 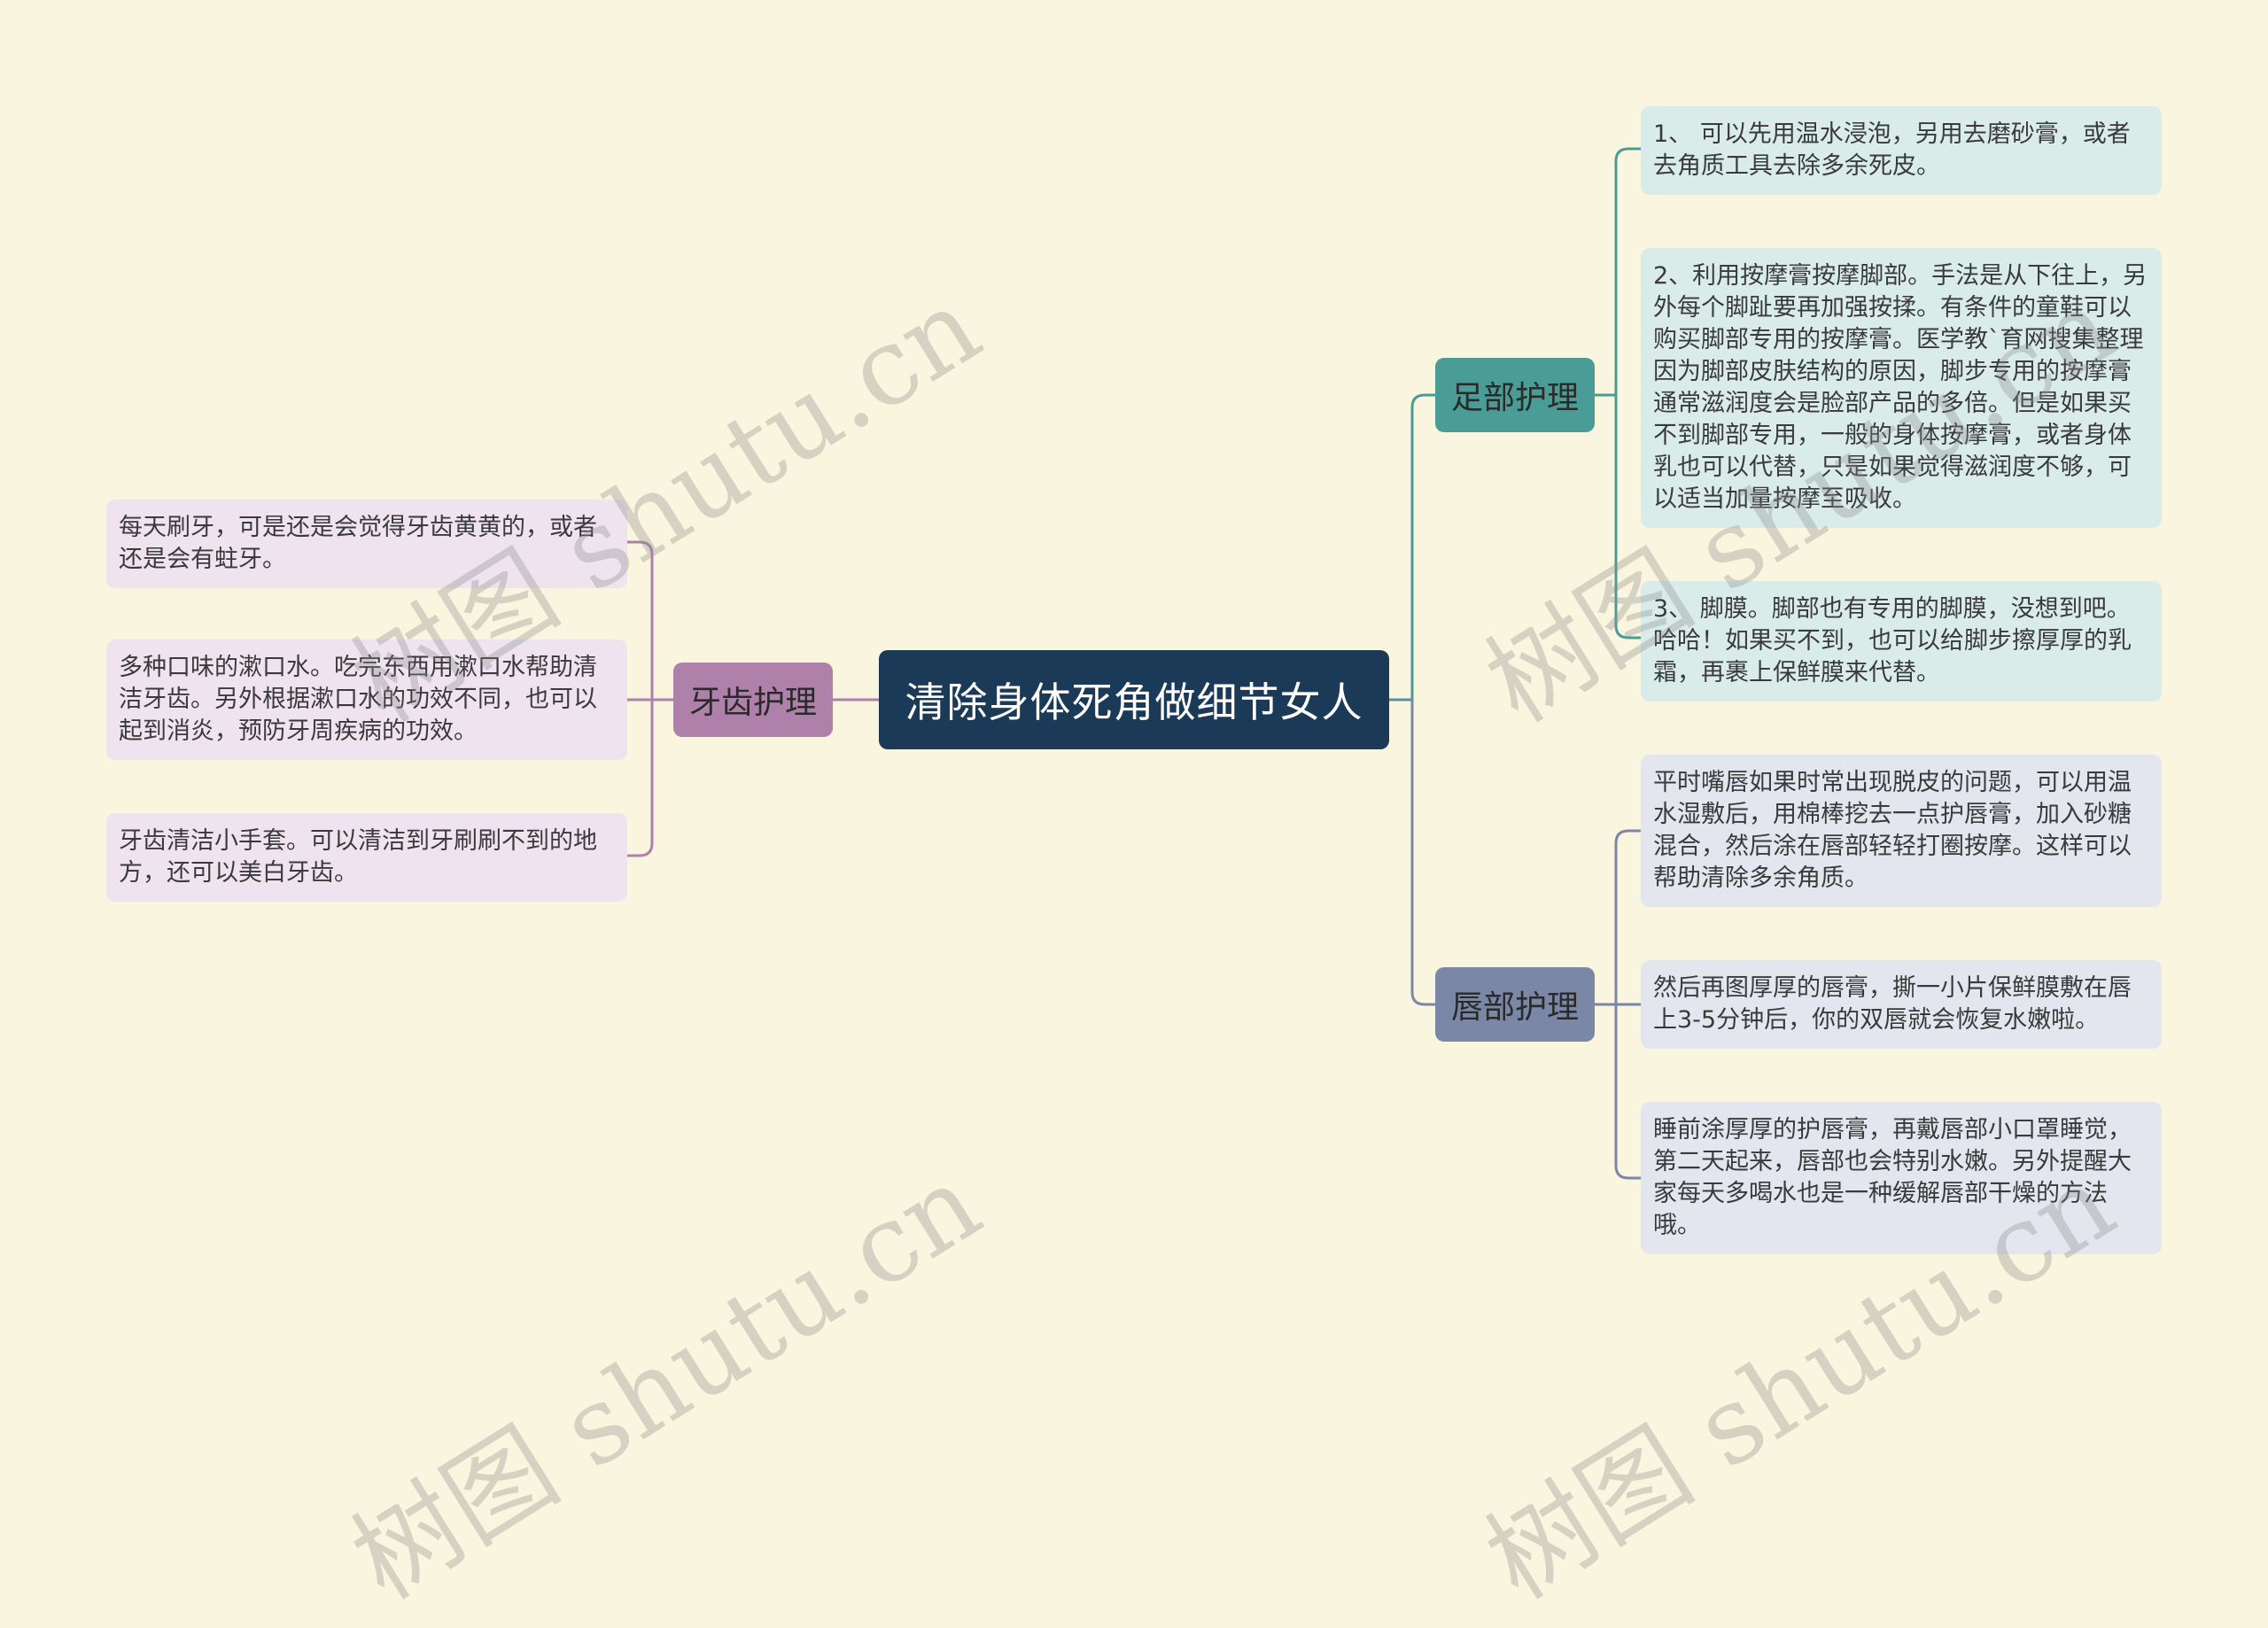 I want to click on connector-lips-leaves, so click(x=1618, y=1004).